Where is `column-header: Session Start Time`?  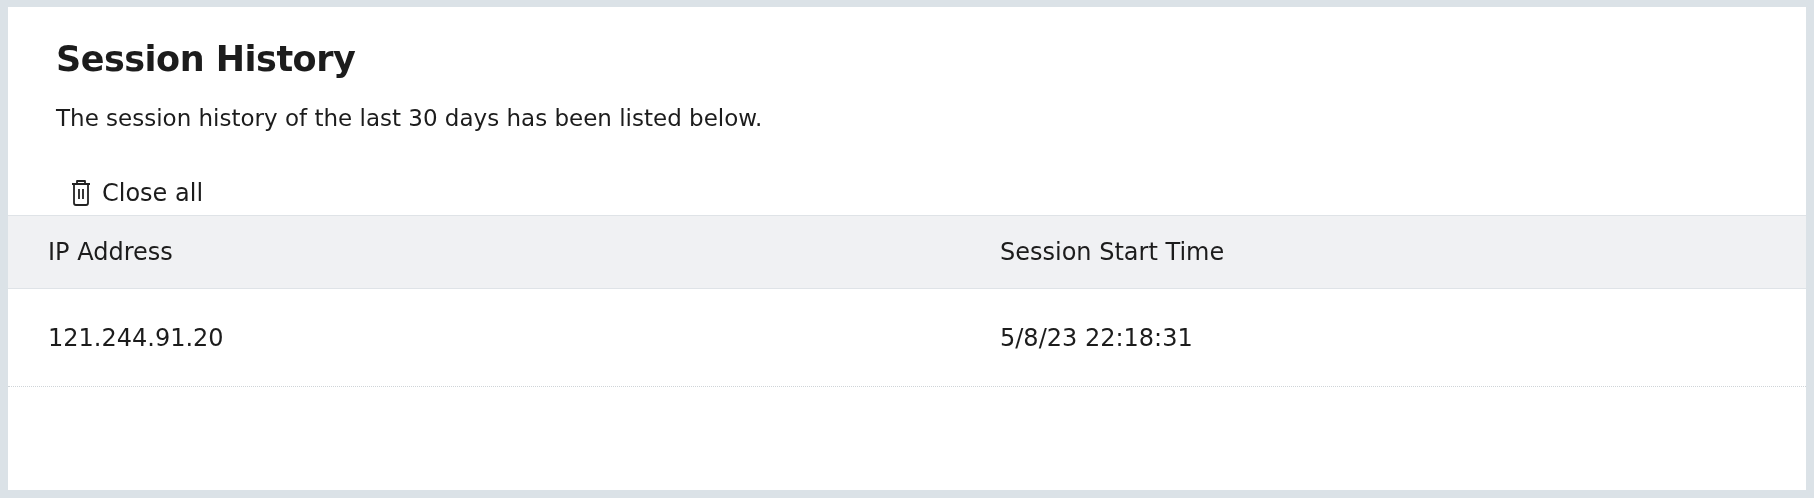
column-header: Session Start Time is located at coordinates (1112, 252).